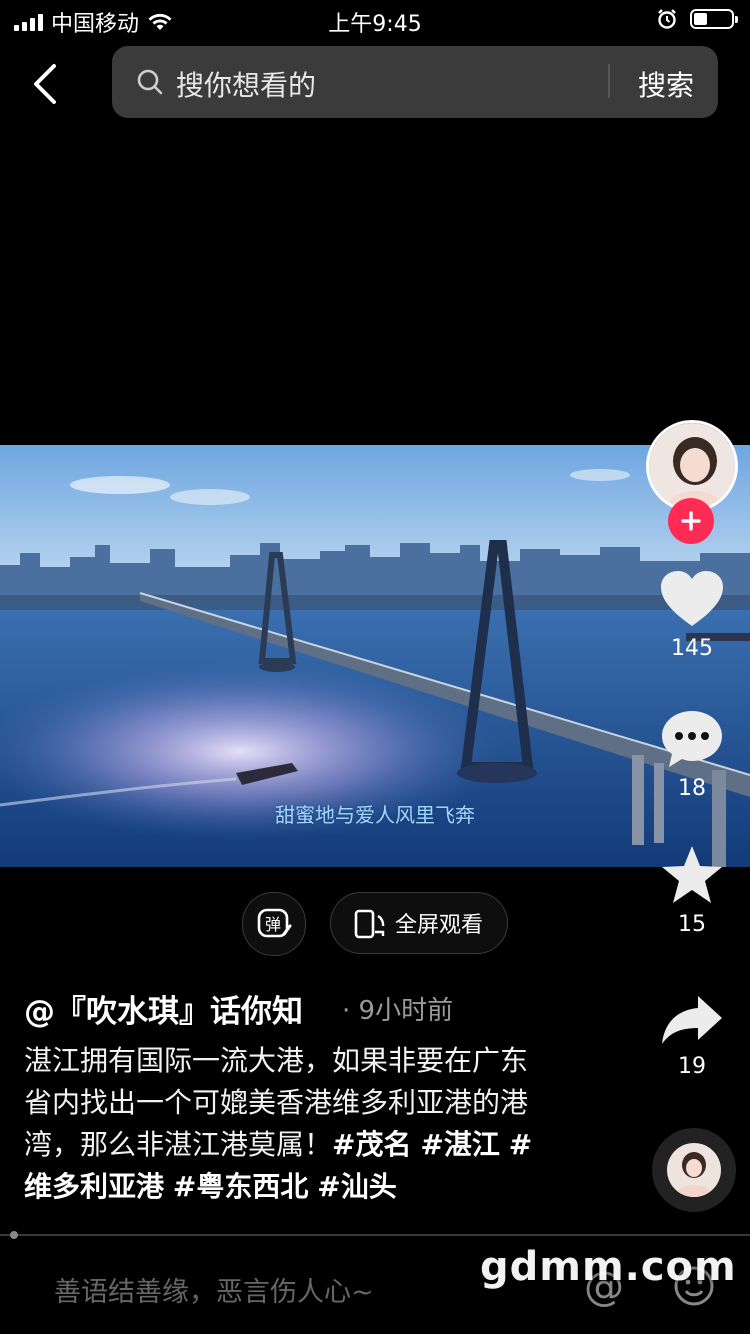  Describe the element at coordinates (692, 924) in the screenshot. I see `favorite-count: 15` at that location.